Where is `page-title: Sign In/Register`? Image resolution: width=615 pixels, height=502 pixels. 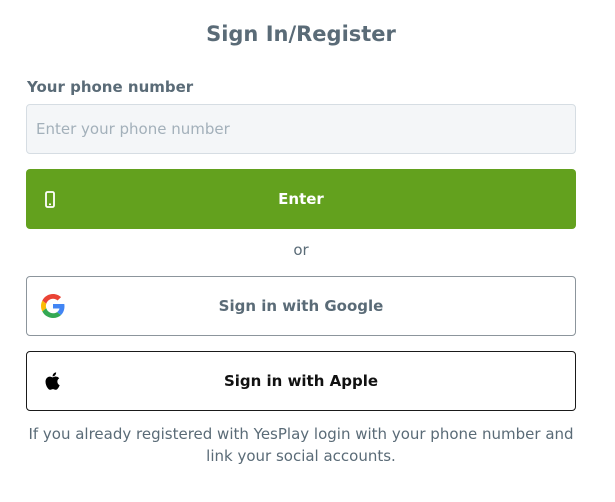
page-title: Sign In/Register is located at coordinates (301, 34).